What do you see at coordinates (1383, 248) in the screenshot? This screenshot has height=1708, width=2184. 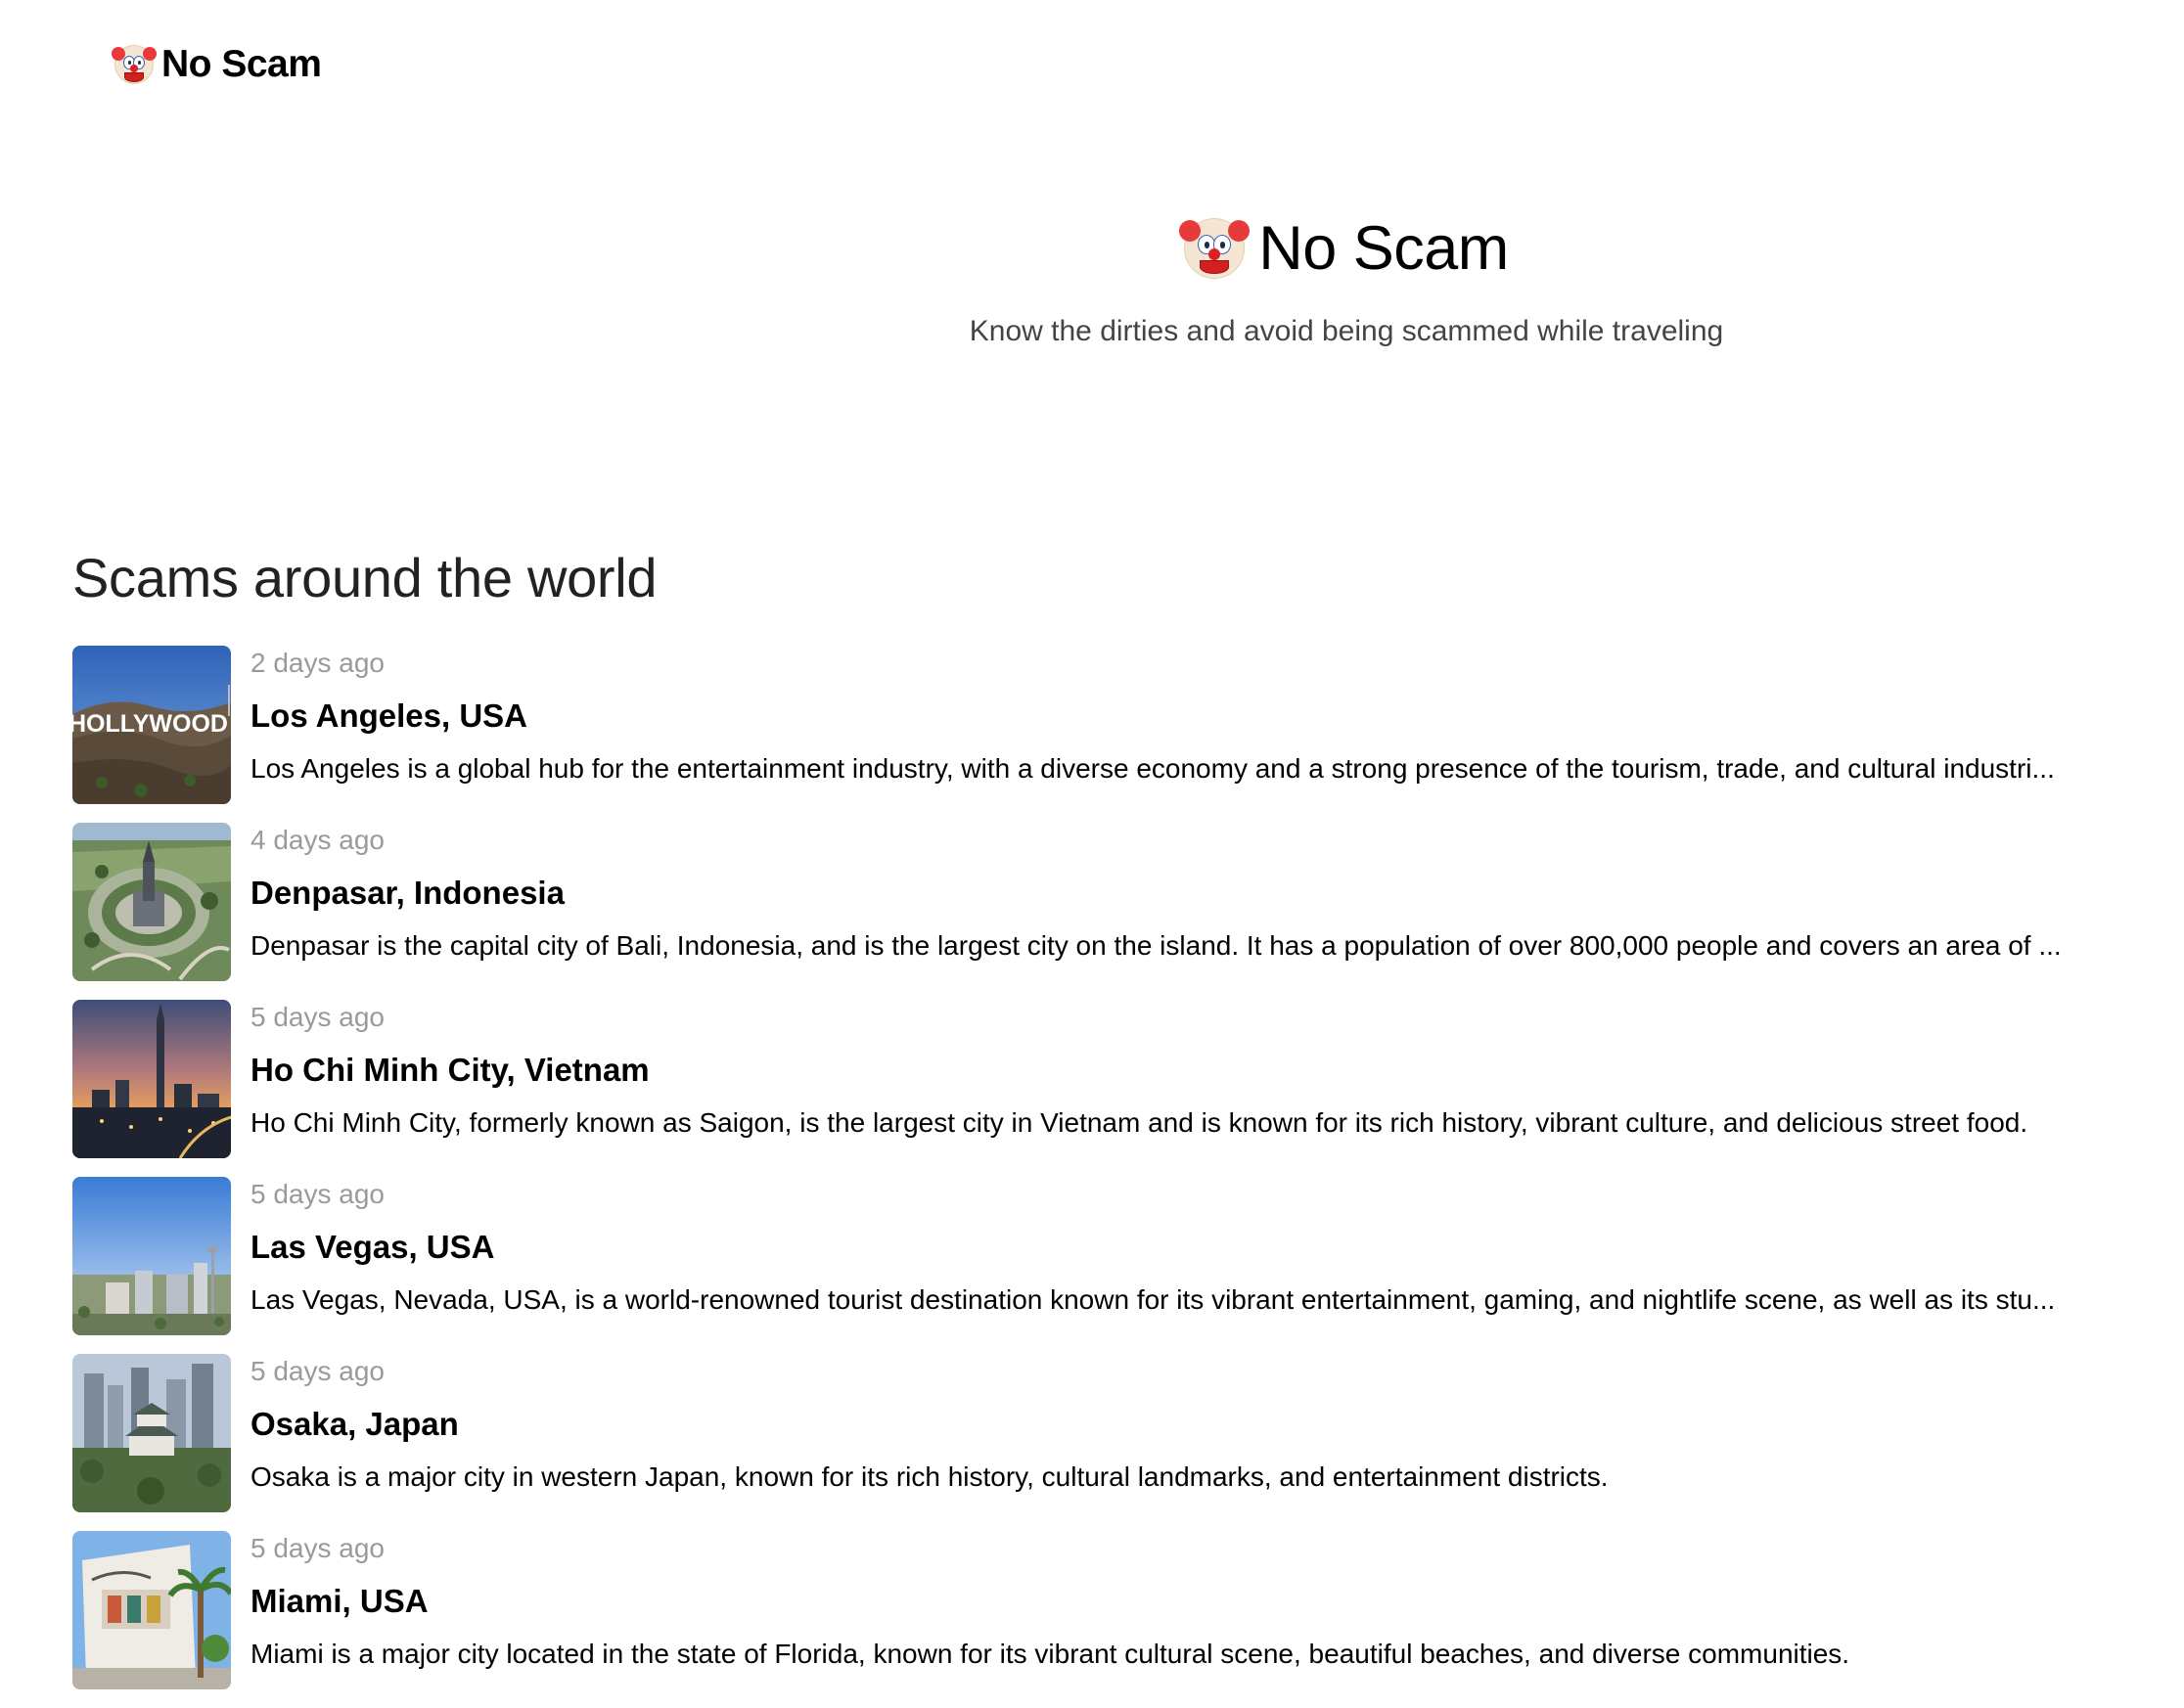 I see `hero-title-text: No Scam` at bounding box center [1383, 248].